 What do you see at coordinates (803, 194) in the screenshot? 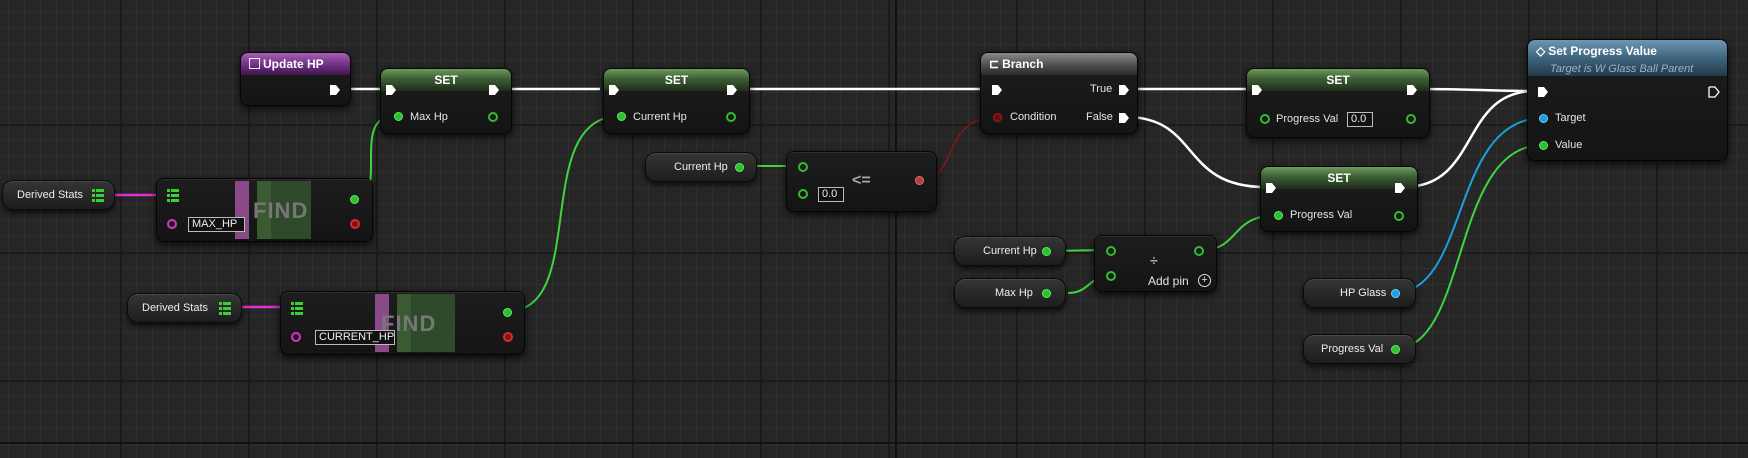
I see `compare-b-pin` at bounding box center [803, 194].